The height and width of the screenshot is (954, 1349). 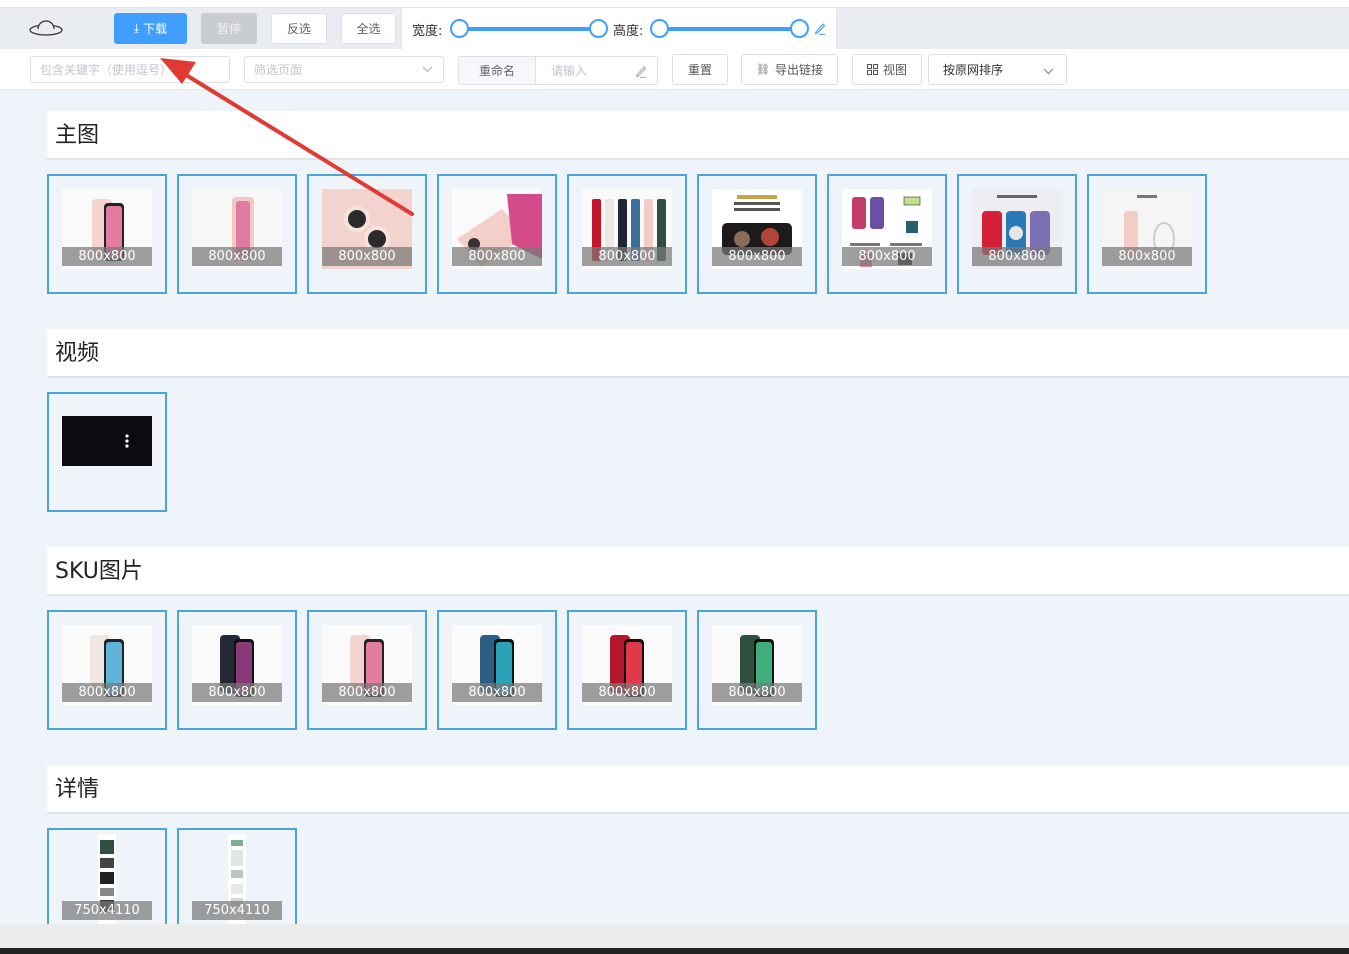 I want to click on section-title-main-images: 主图, so click(x=77, y=135).